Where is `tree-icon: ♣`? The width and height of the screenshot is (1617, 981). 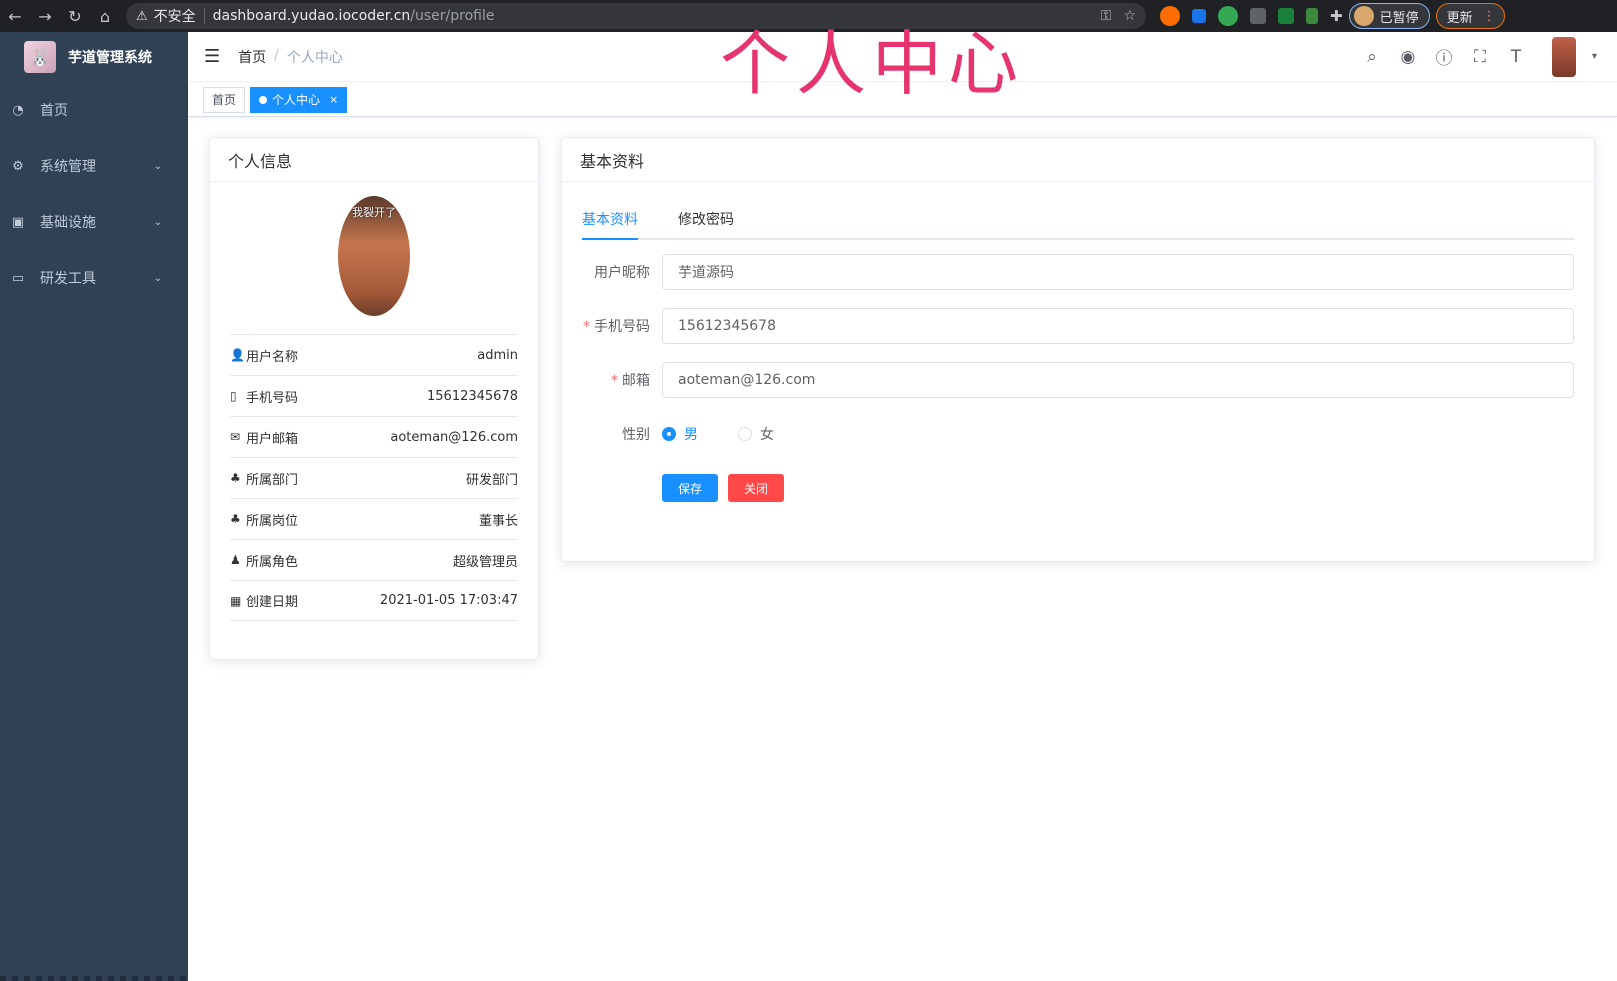 tree-icon: ♣ is located at coordinates (235, 478).